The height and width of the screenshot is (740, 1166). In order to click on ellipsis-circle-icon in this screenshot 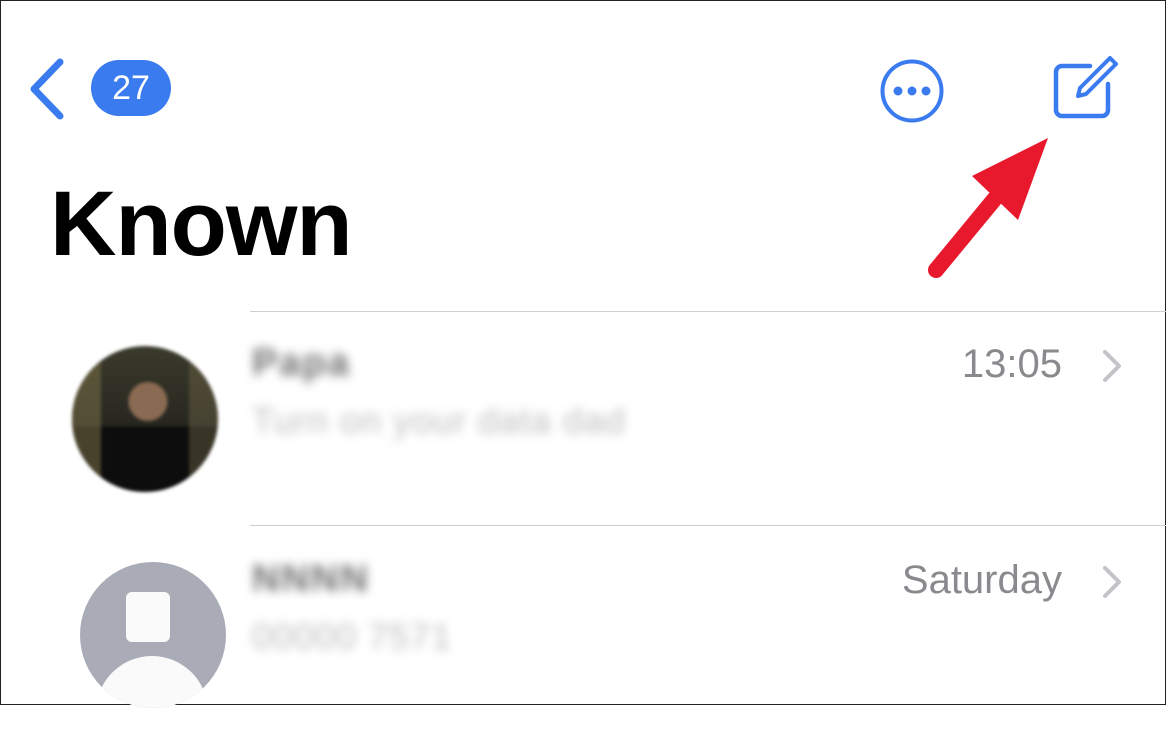, I will do `click(912, 91)`.